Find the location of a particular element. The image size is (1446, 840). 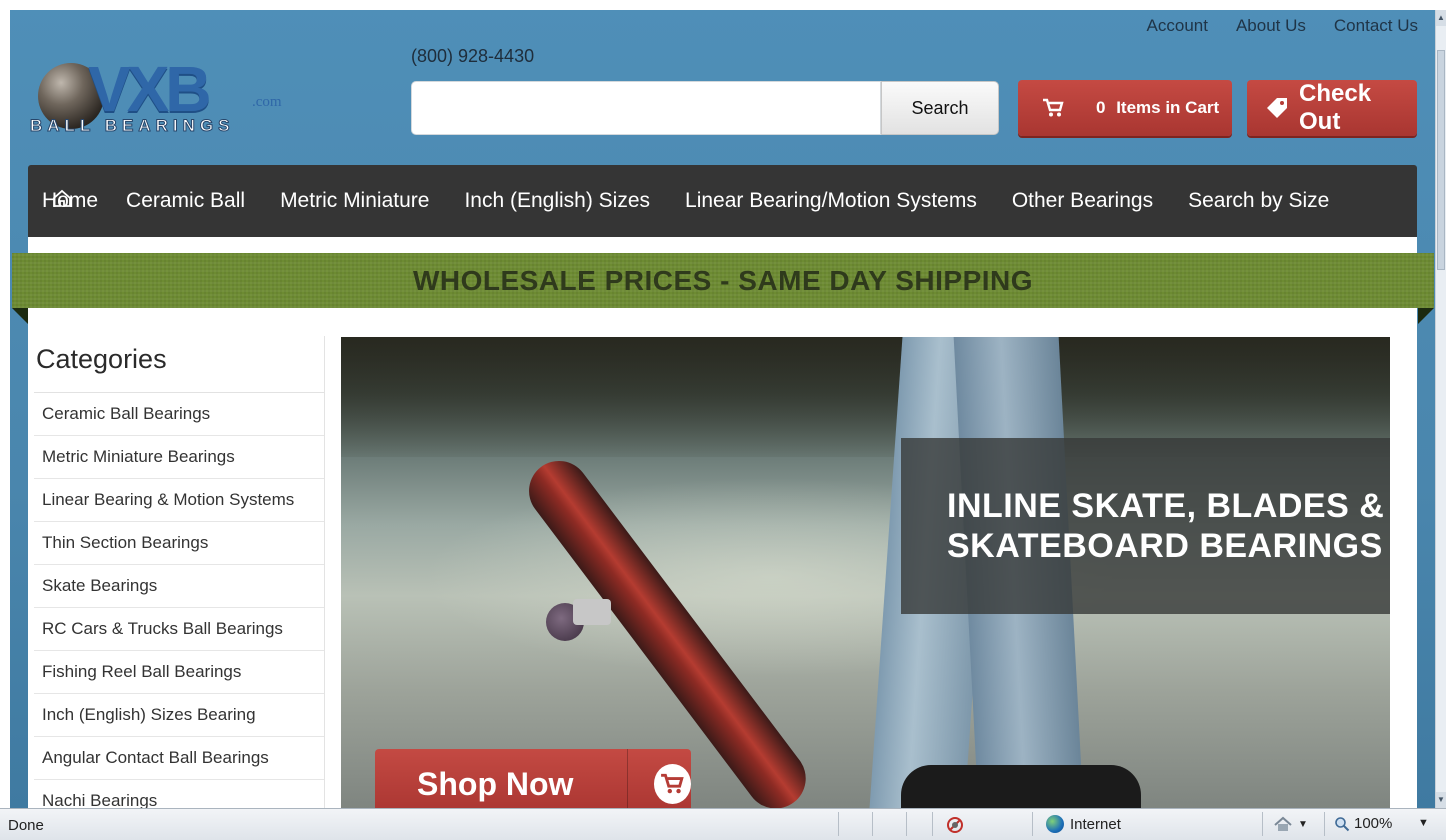

zoom-level: 100% is located at coordinates (1373, 823).